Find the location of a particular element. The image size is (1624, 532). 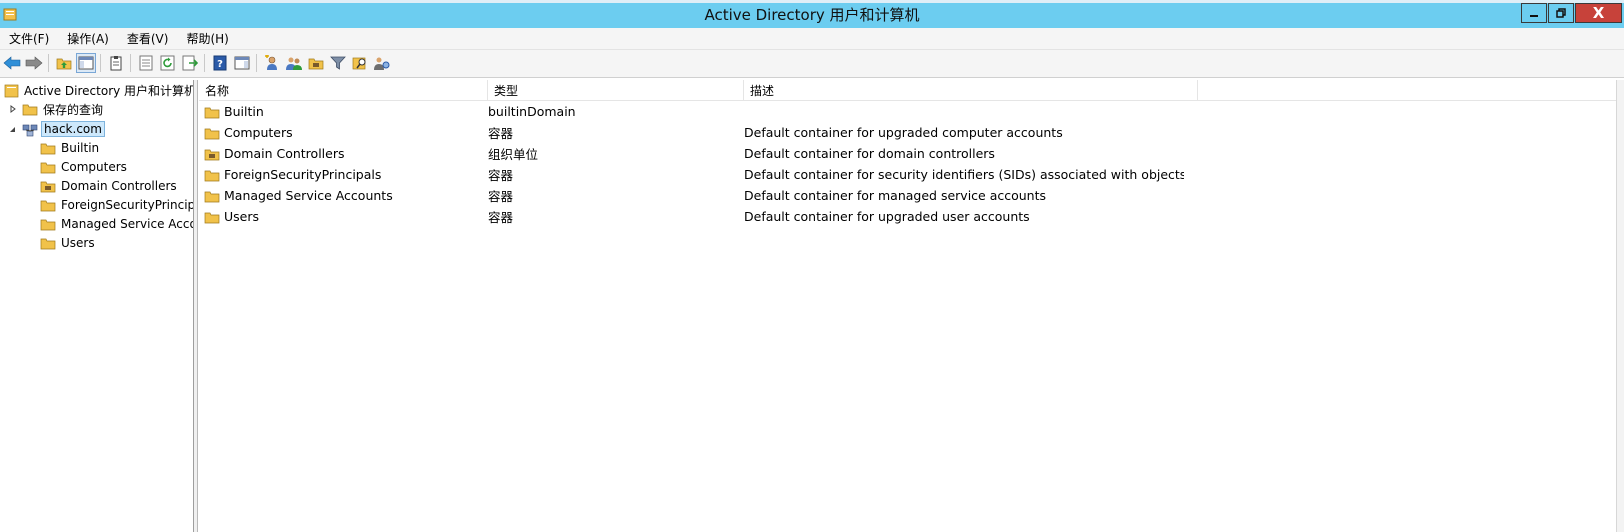

minimize-button is located at coordinates (1534, 13).